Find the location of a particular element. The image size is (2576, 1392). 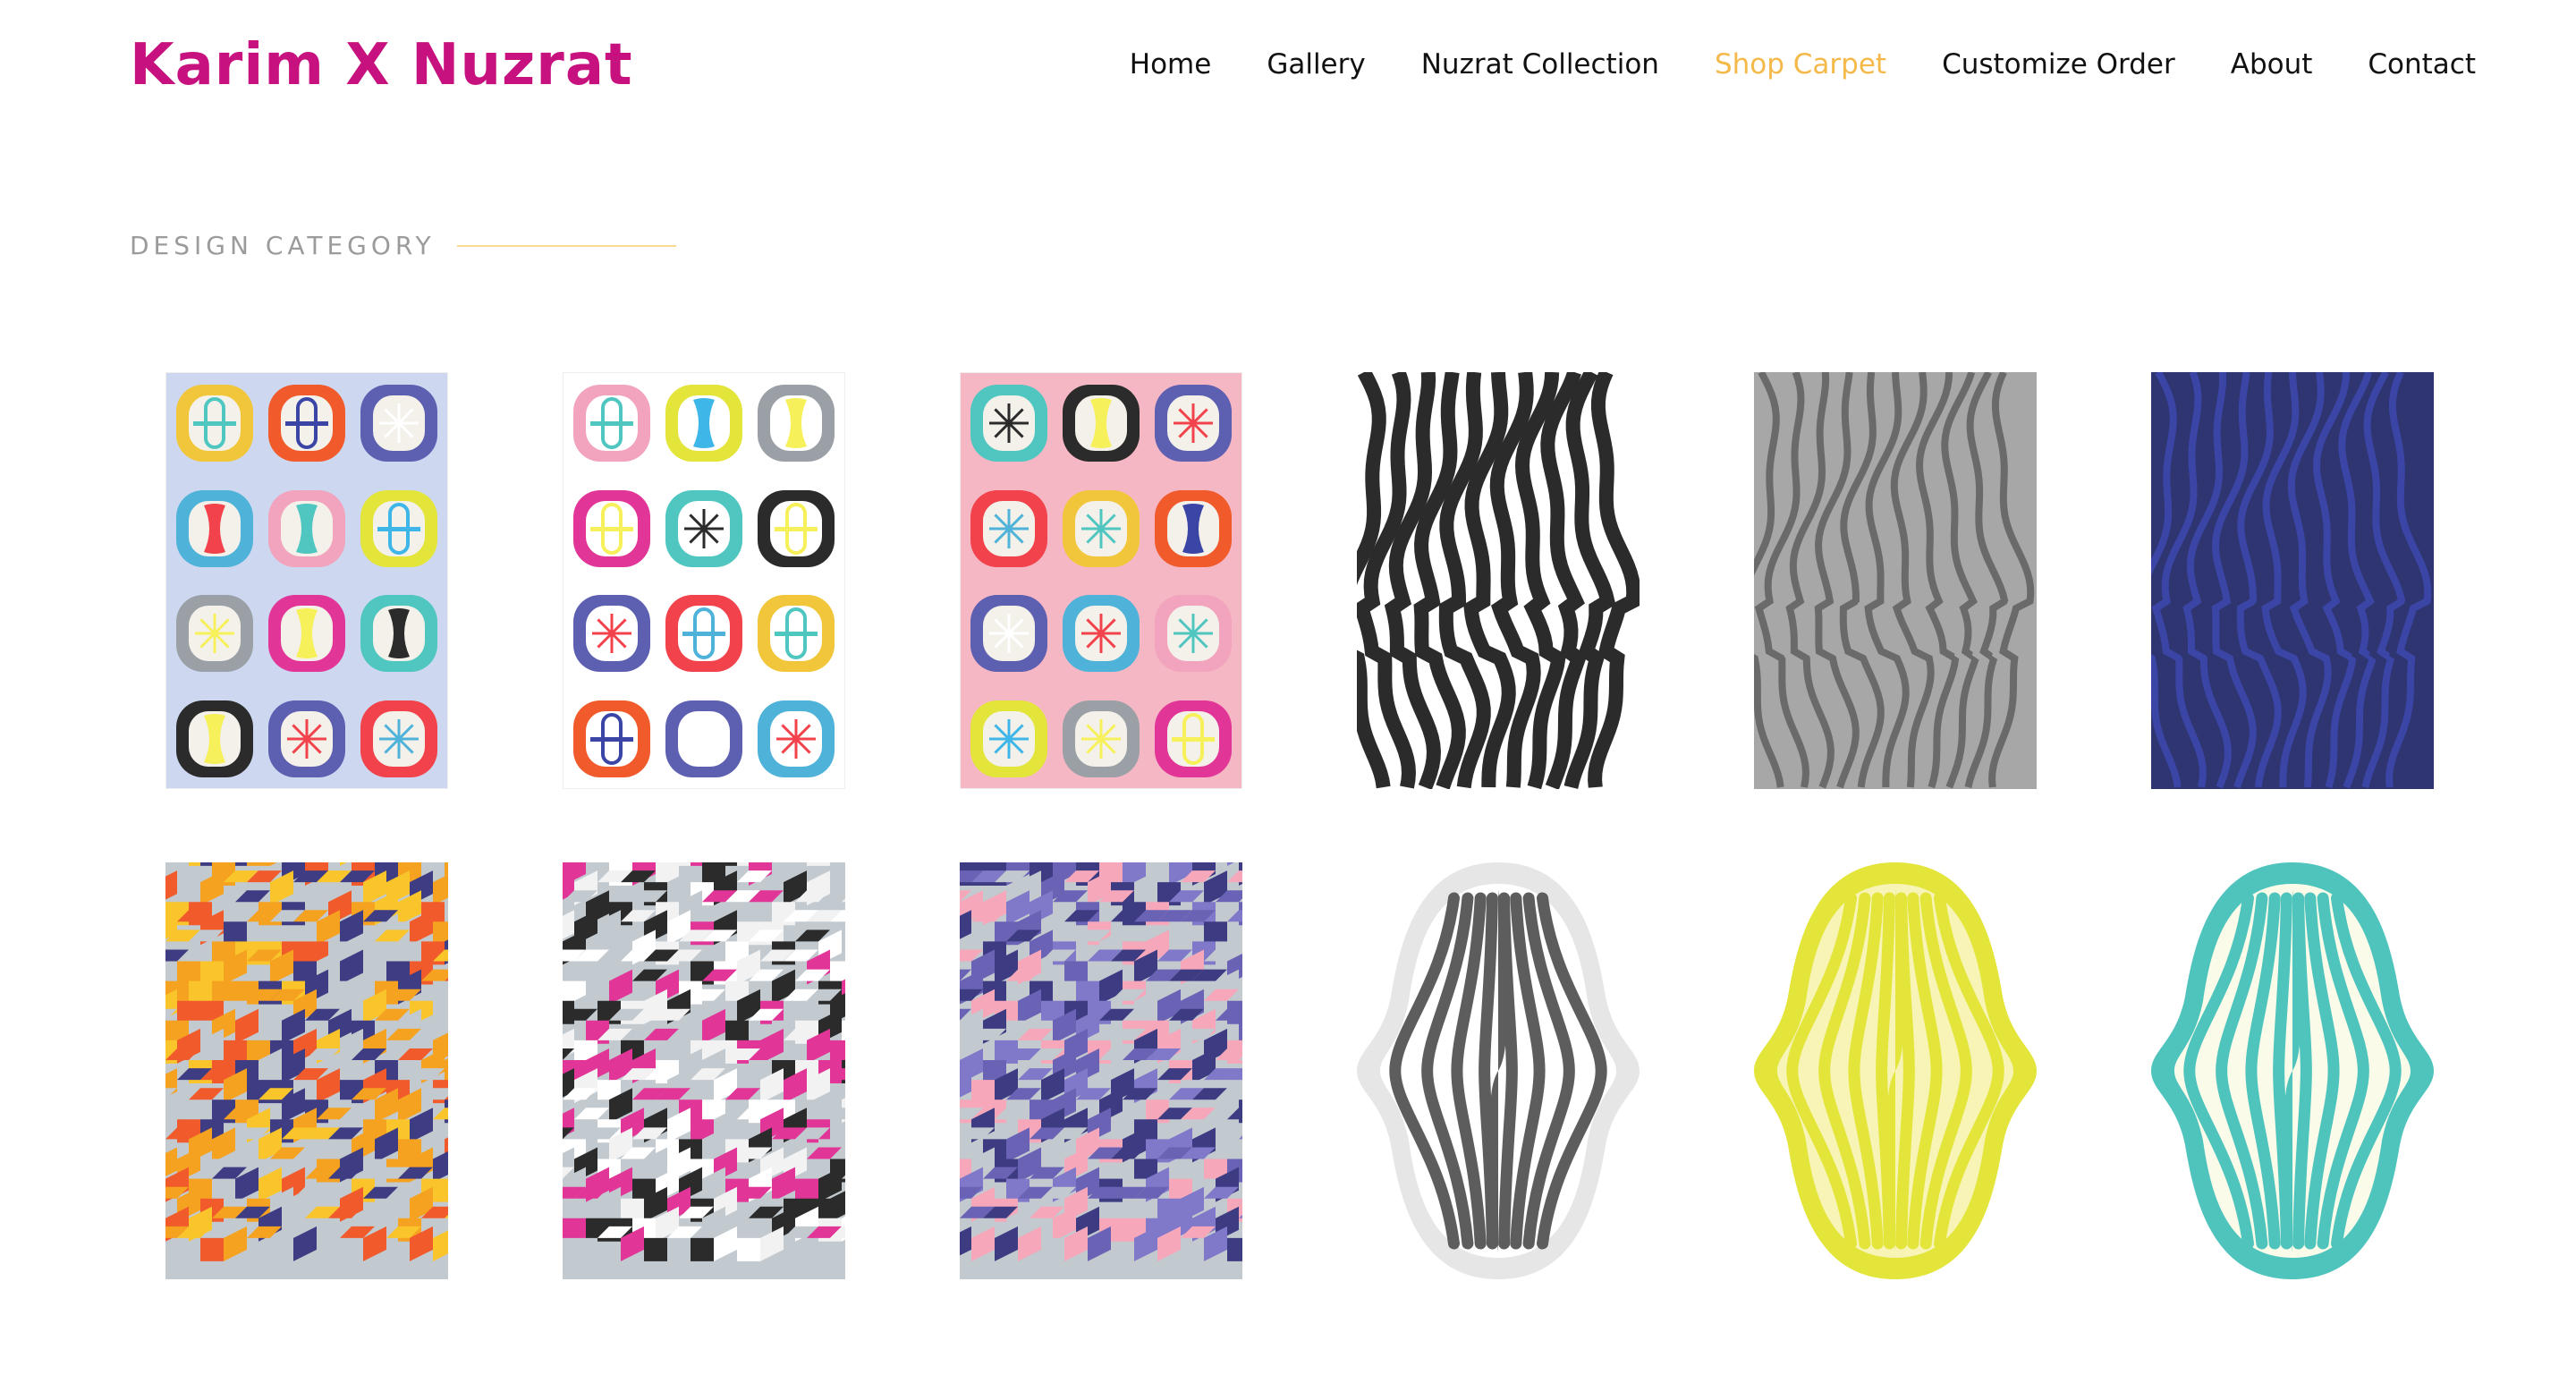

wave-stripe-grey-carpet-artwork is located at coordinates (1895, 580).